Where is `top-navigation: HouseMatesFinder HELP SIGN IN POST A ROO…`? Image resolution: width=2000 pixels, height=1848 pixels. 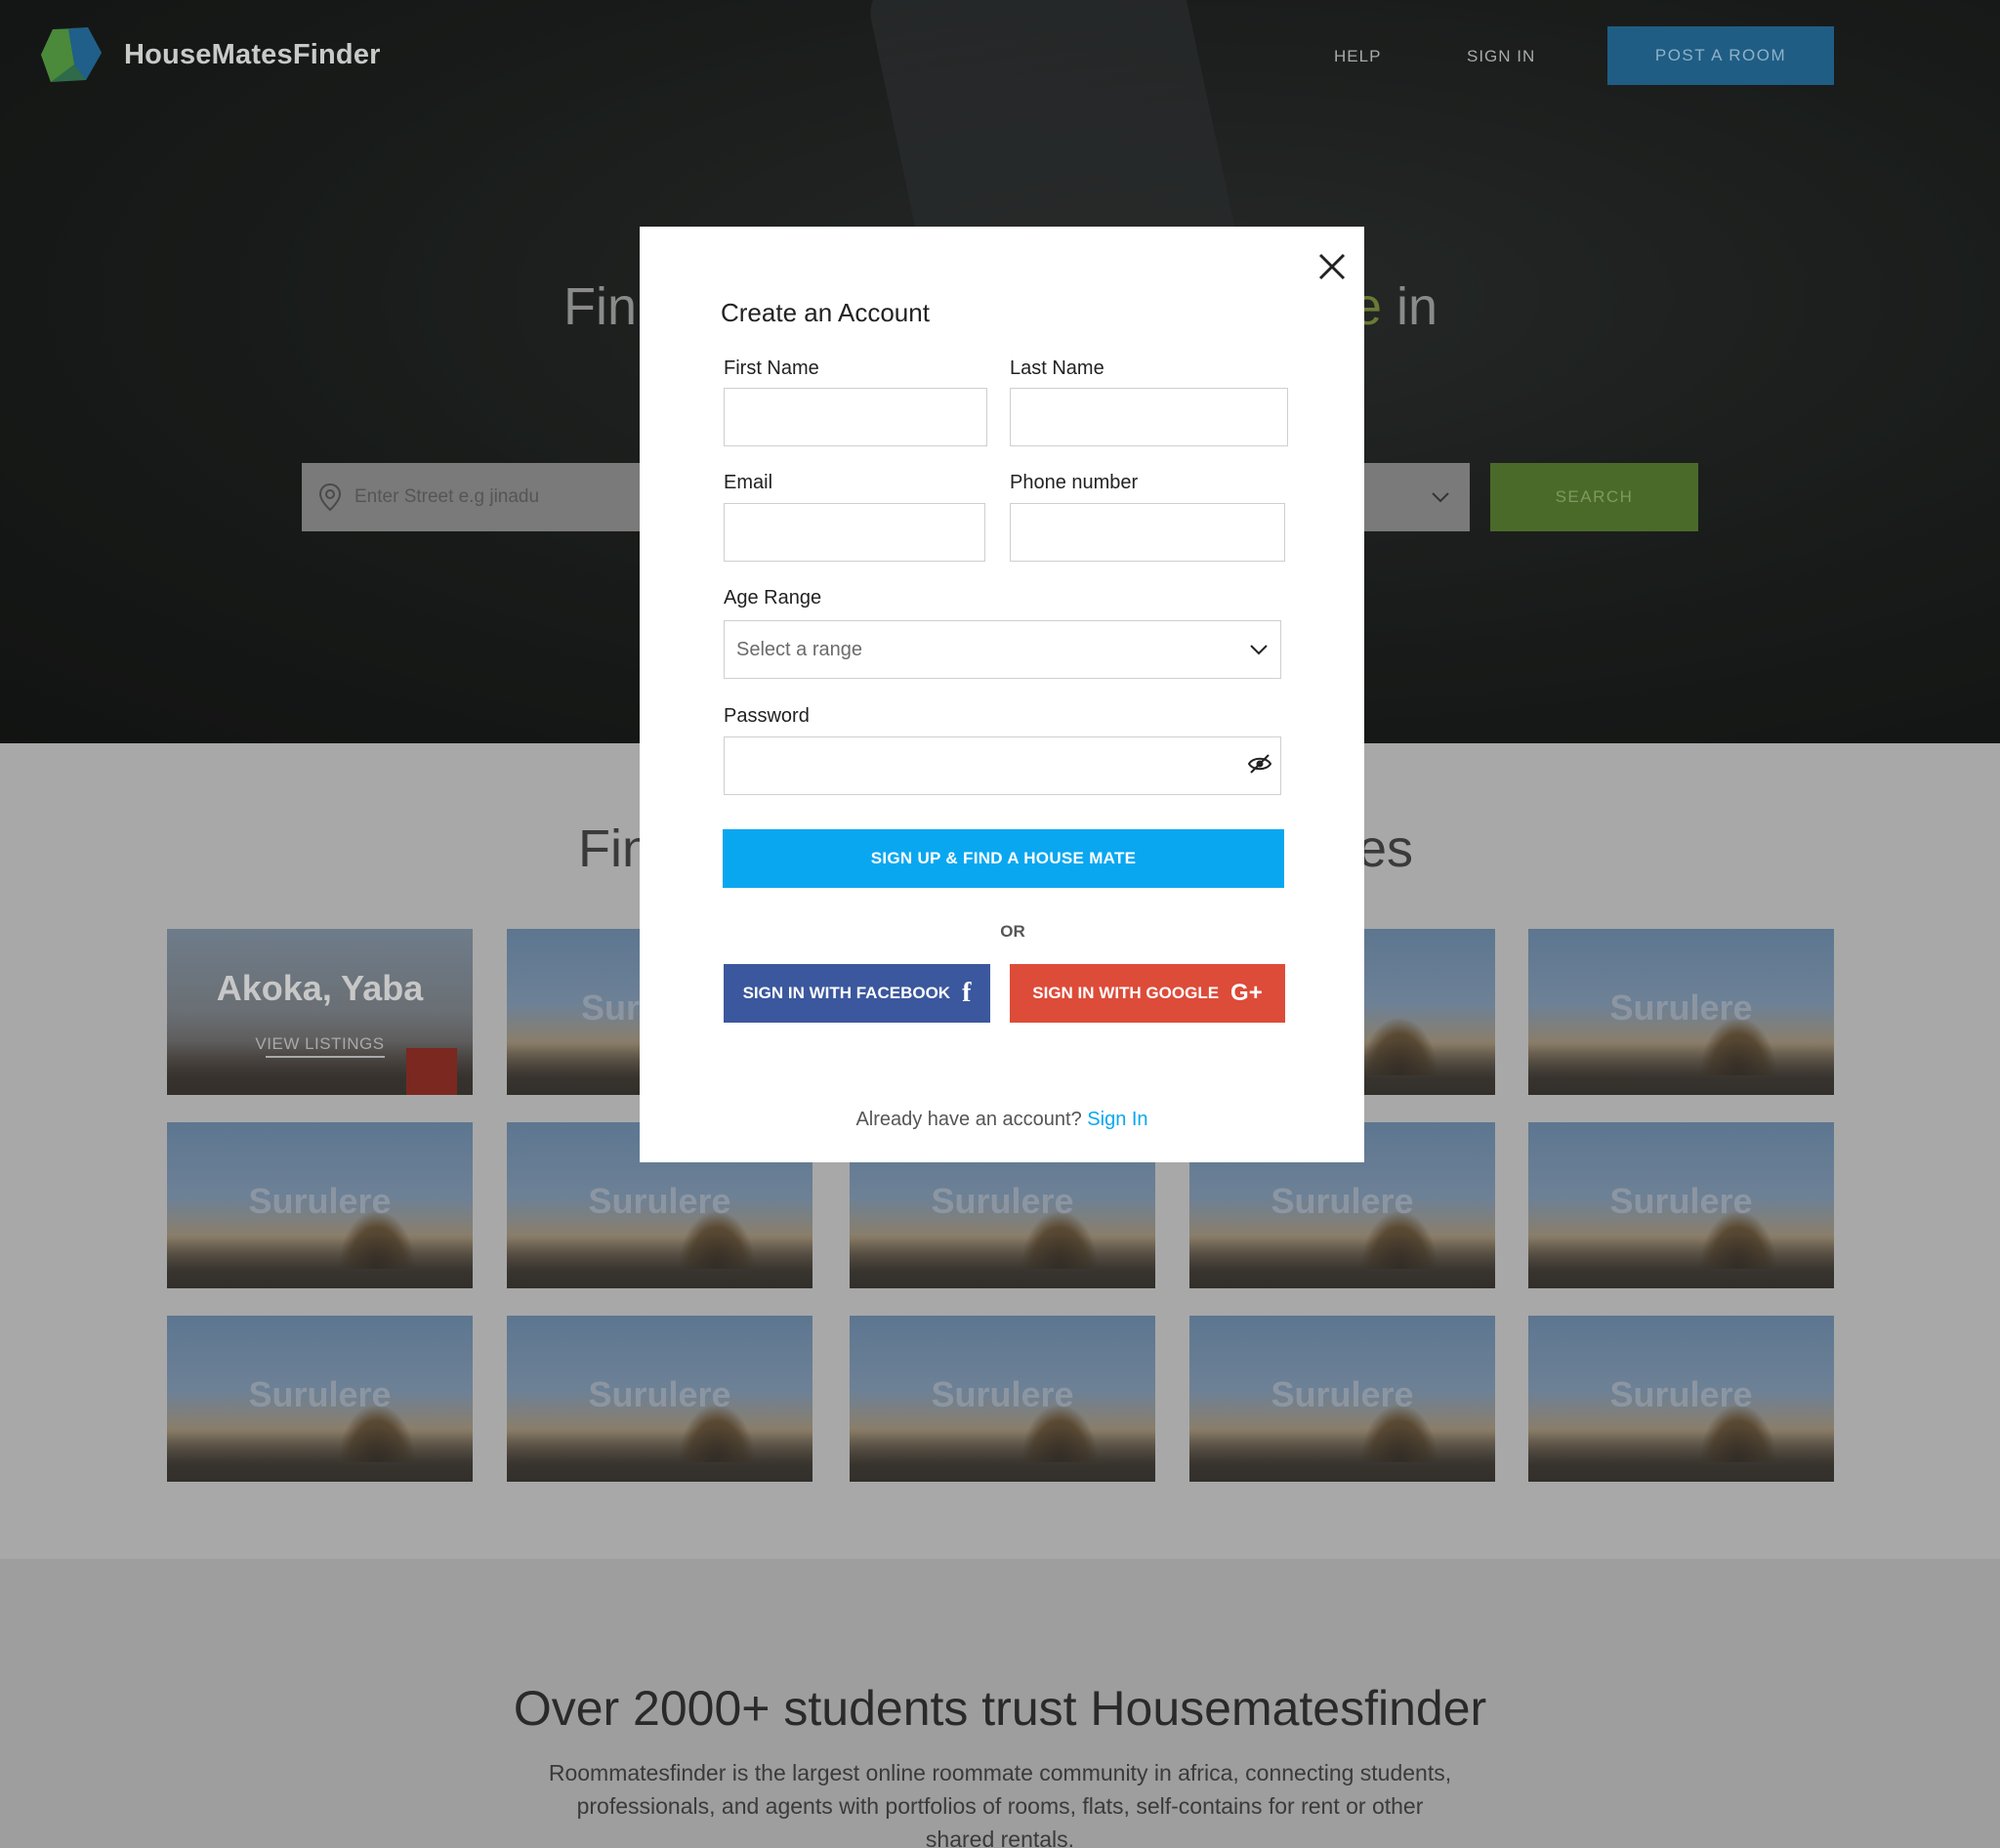 top-navigation: HouseMatesFinder HELP SIGN IN POST A ROO… is located at coordinates (1000, 56).